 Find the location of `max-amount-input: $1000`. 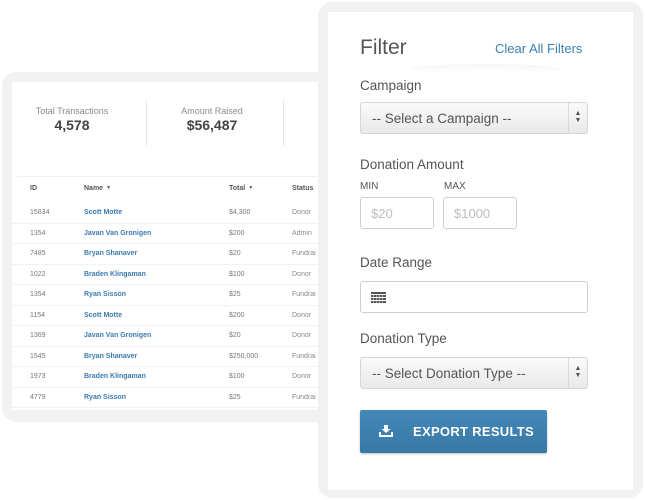

max-amount-input: $1000 is located at coordinates (480, 213).